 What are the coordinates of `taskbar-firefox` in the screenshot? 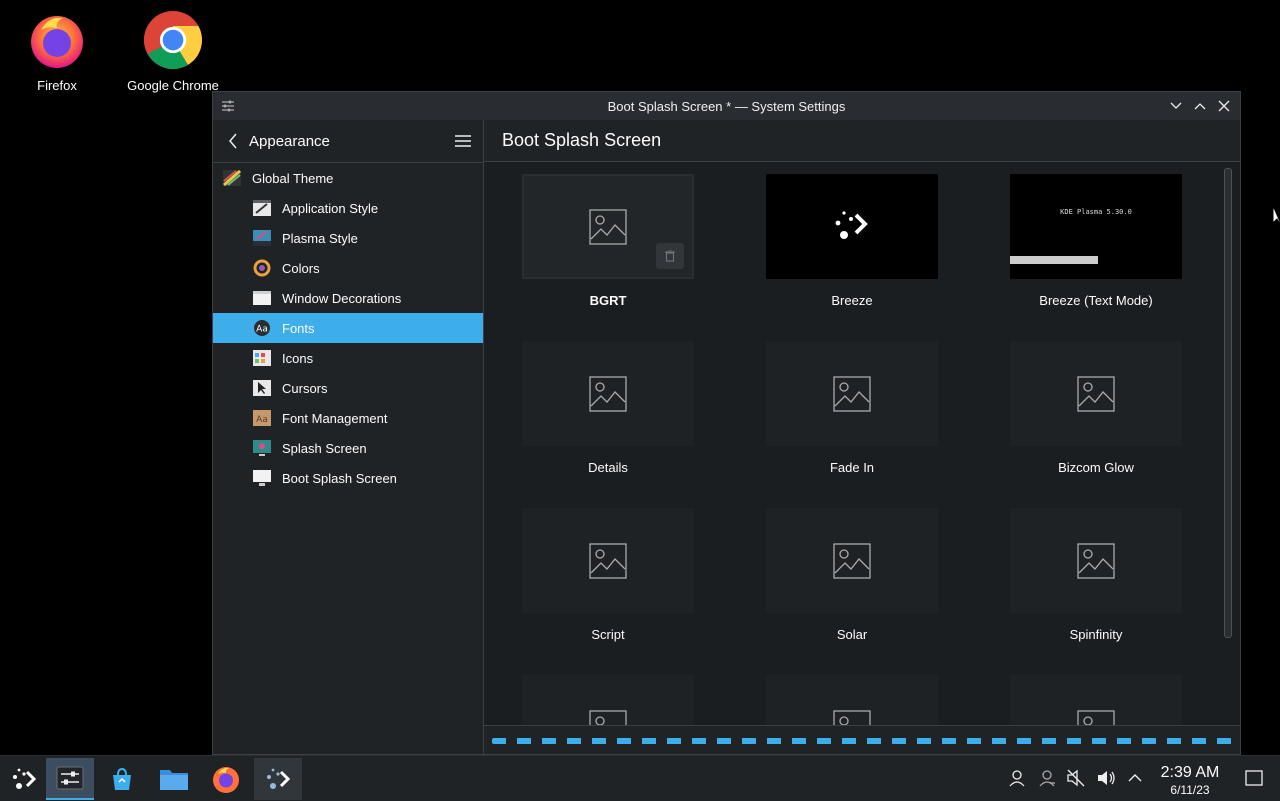 It's located at (226, 779).